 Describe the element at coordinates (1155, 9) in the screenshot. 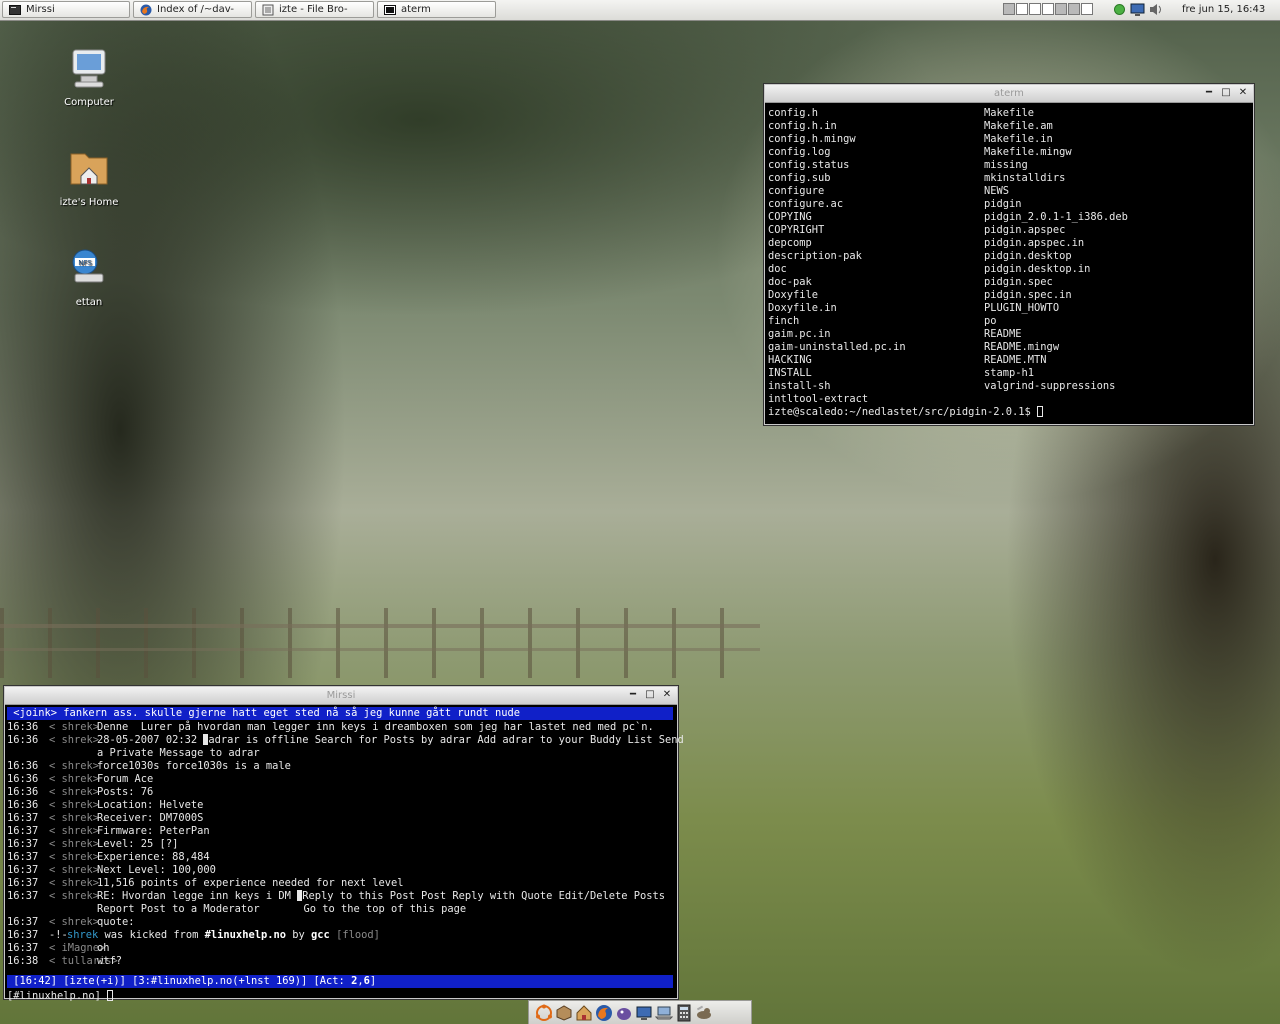

I see `volume-icon` at that location.